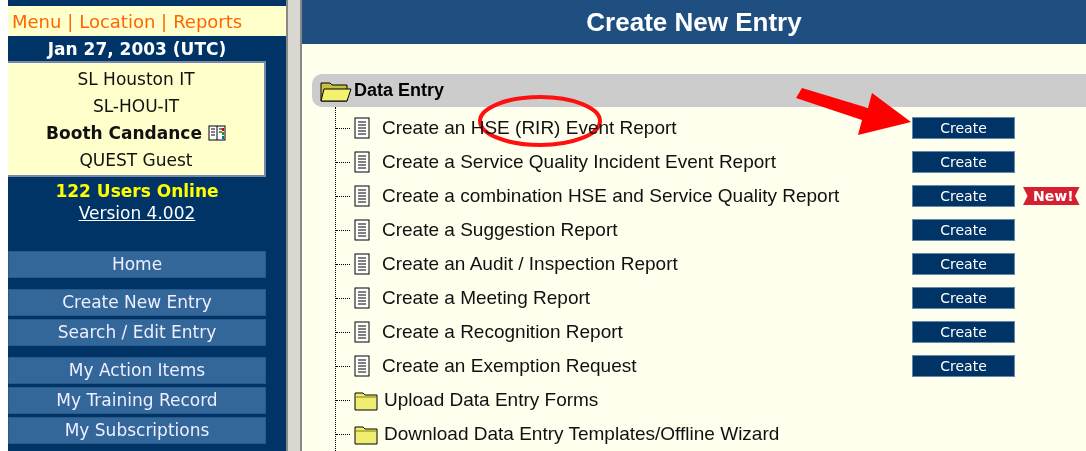 The height and width of the screenshot is (451, 1086). Describe the element at coordinates (611, 196) in the screenshot. I see `entry-label: Create a combination HSE and Service Quality Report` at that location.